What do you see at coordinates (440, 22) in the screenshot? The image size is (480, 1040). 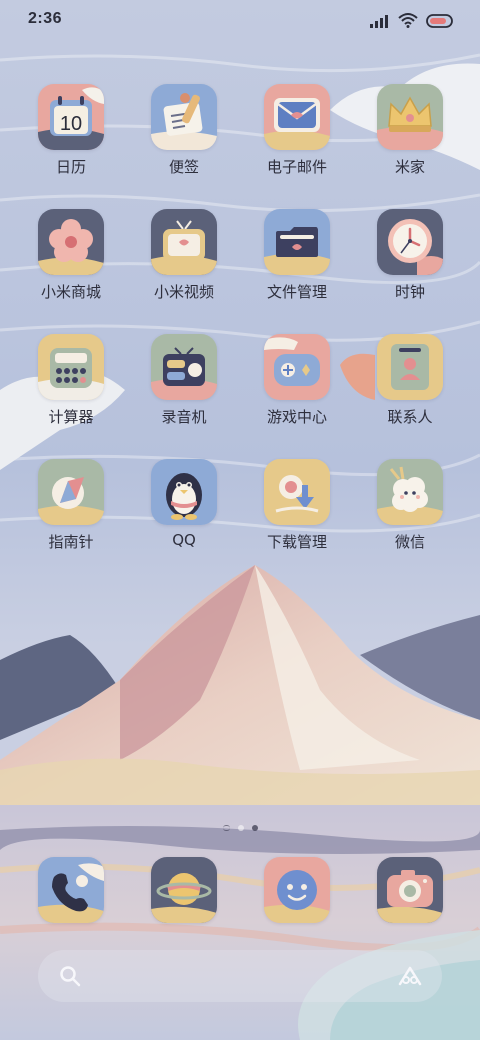 I see `battery-icon` at bounding box center [440, 22].